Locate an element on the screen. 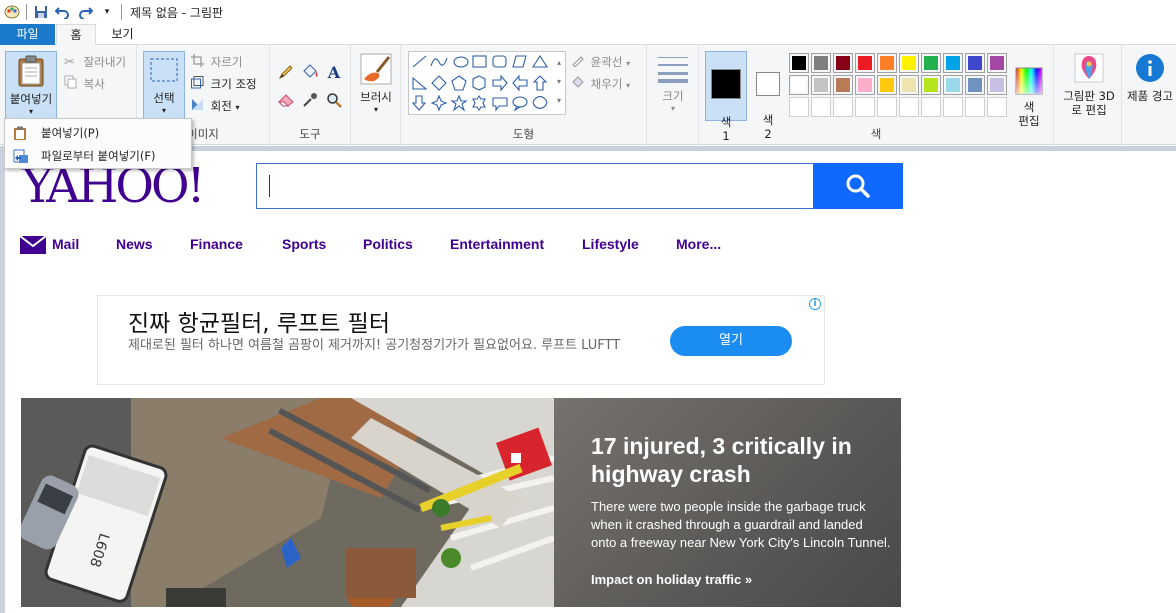  nav-item-lifestyle: Lifestyle is located at coordinates (610, 244).